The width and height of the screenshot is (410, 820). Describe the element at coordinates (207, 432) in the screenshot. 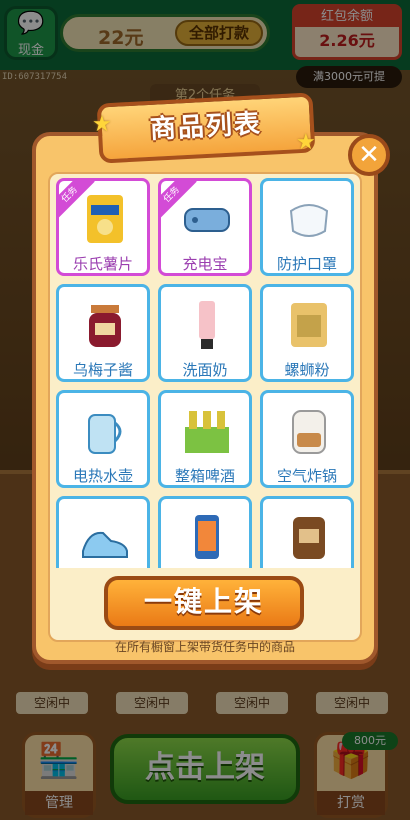

I see `beer-case-icon` at that location.